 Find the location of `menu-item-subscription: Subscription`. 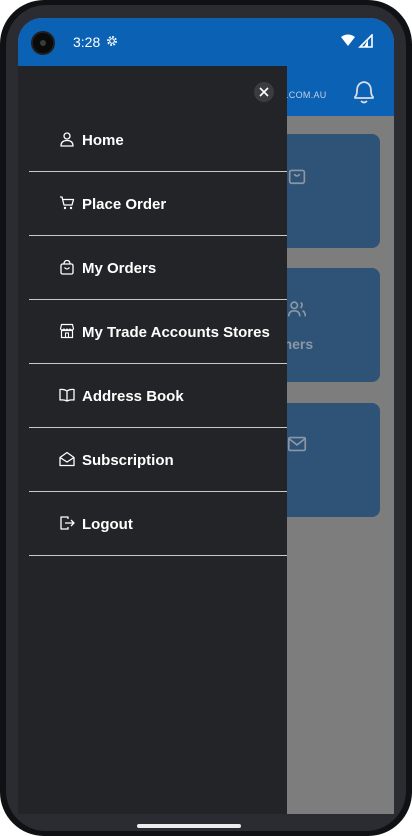

menu-item-subscription: Subscription is located at coordinates (158, 460).